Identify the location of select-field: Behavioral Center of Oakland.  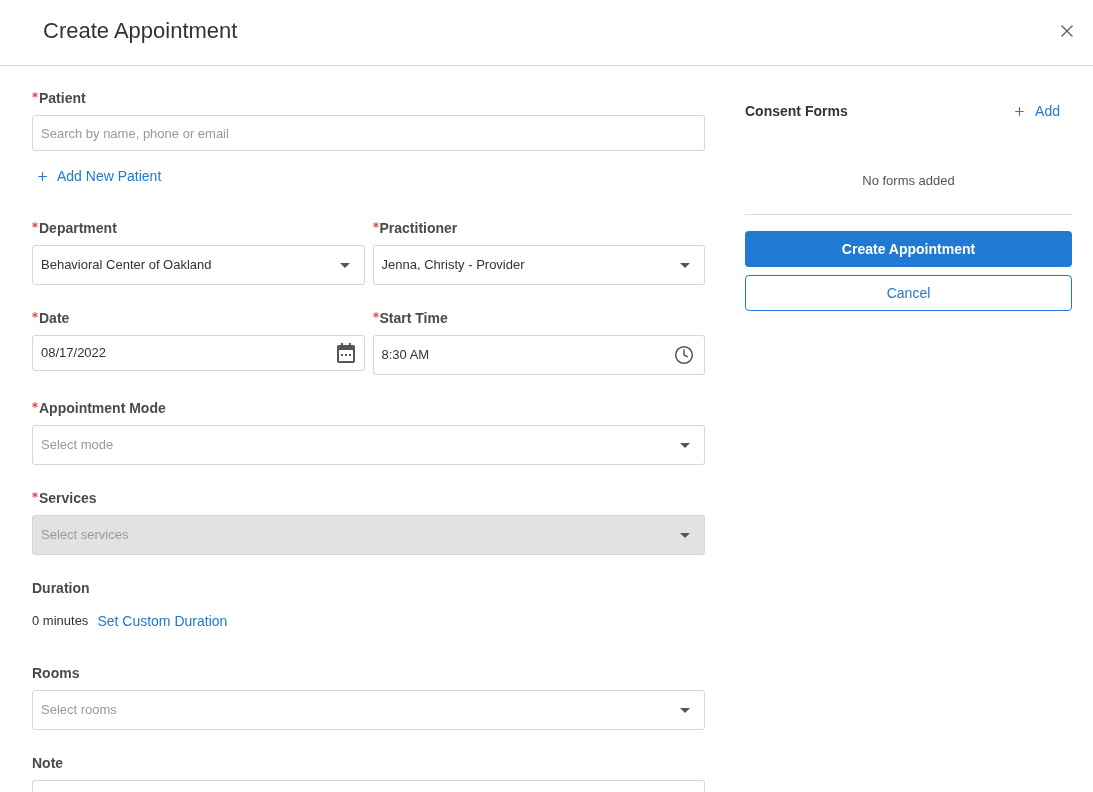
(198, 265).